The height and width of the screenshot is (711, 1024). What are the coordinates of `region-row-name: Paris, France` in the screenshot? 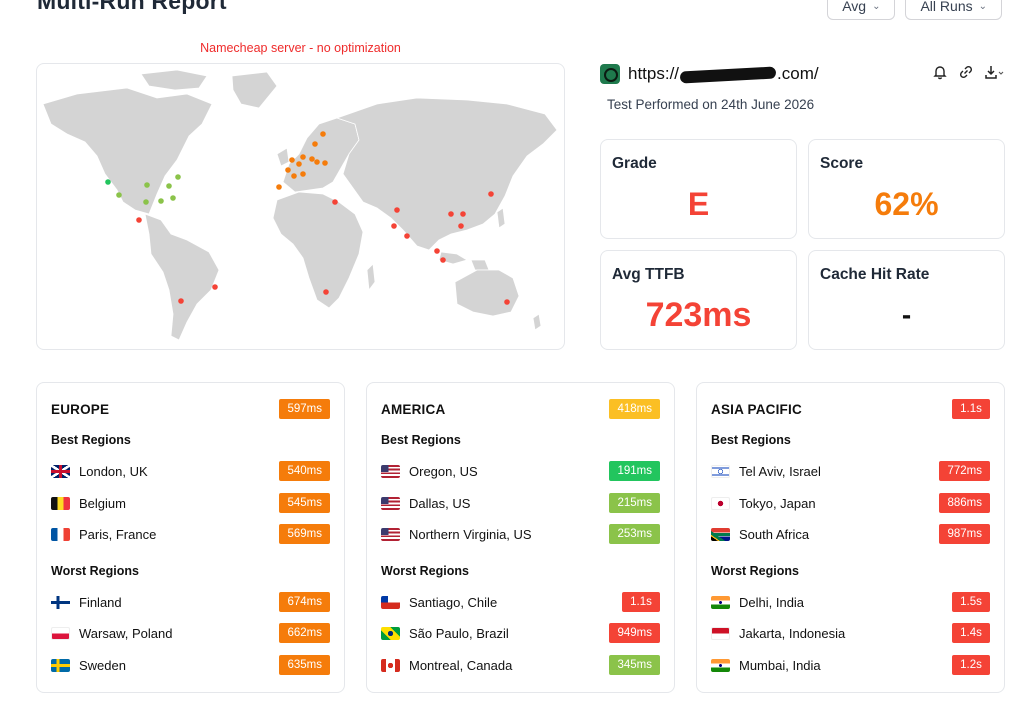 It's located at (118, 534).